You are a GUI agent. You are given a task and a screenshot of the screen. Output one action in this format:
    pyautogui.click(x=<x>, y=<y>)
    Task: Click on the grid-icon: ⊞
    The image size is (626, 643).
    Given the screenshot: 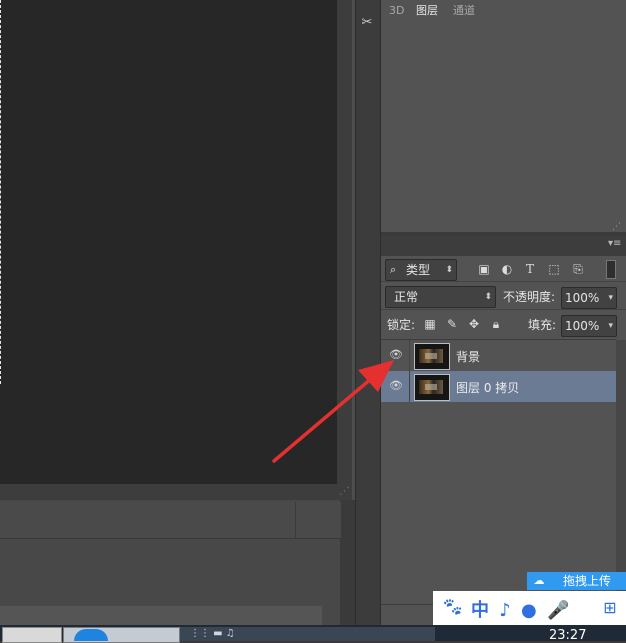 What is the action you would take?
    pyautogui.click(x=610, y=608)
    